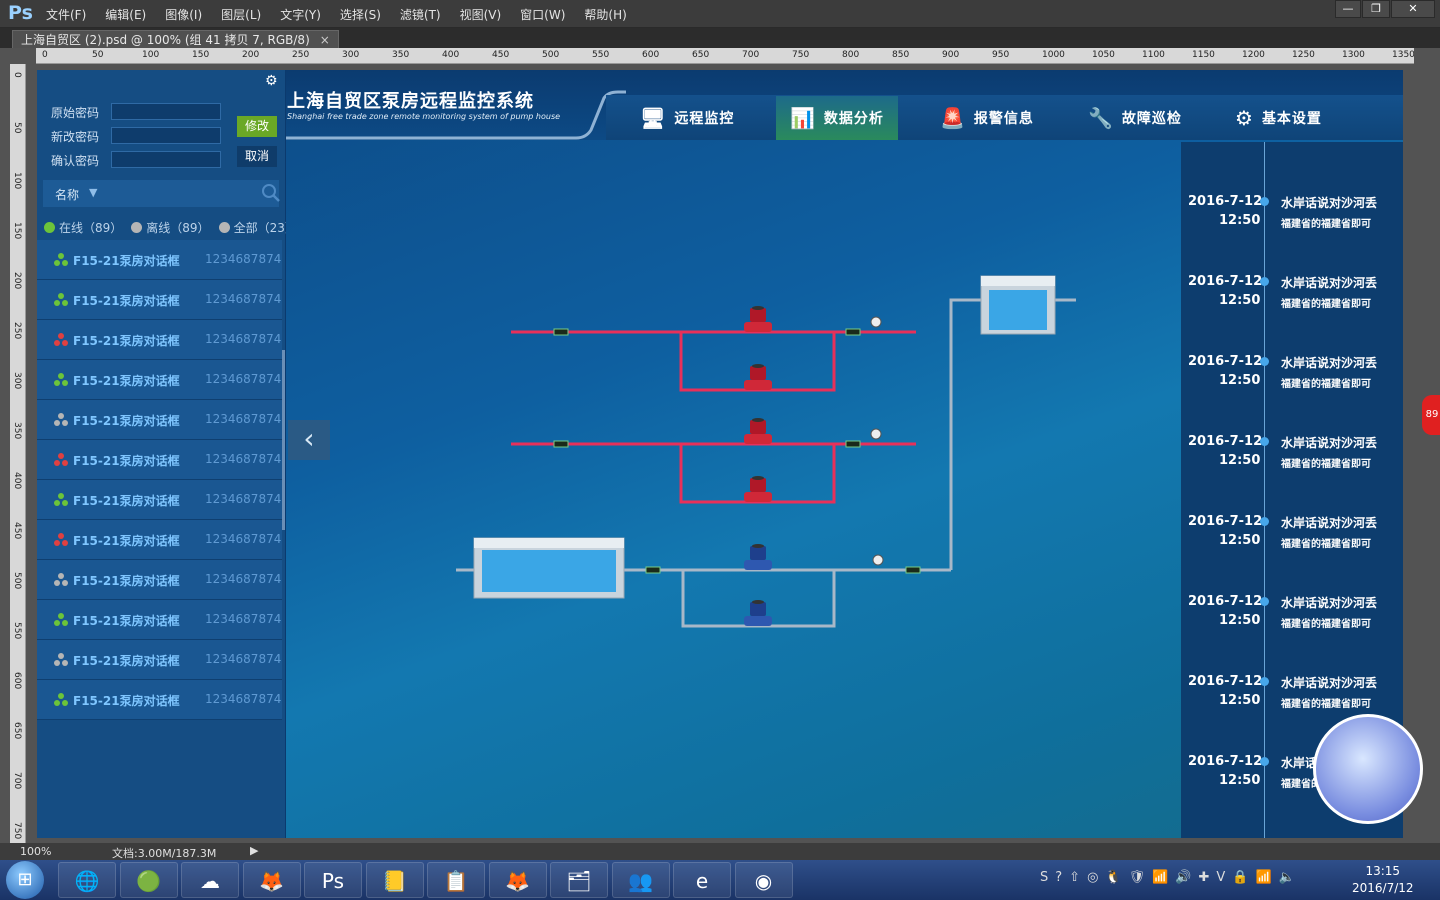 Image resolution: width=1440 pixels, height=900 pixels. Describe the element at coordinates (1431, 415) in the screenshot. I see `widget-badge: 89` at that location.